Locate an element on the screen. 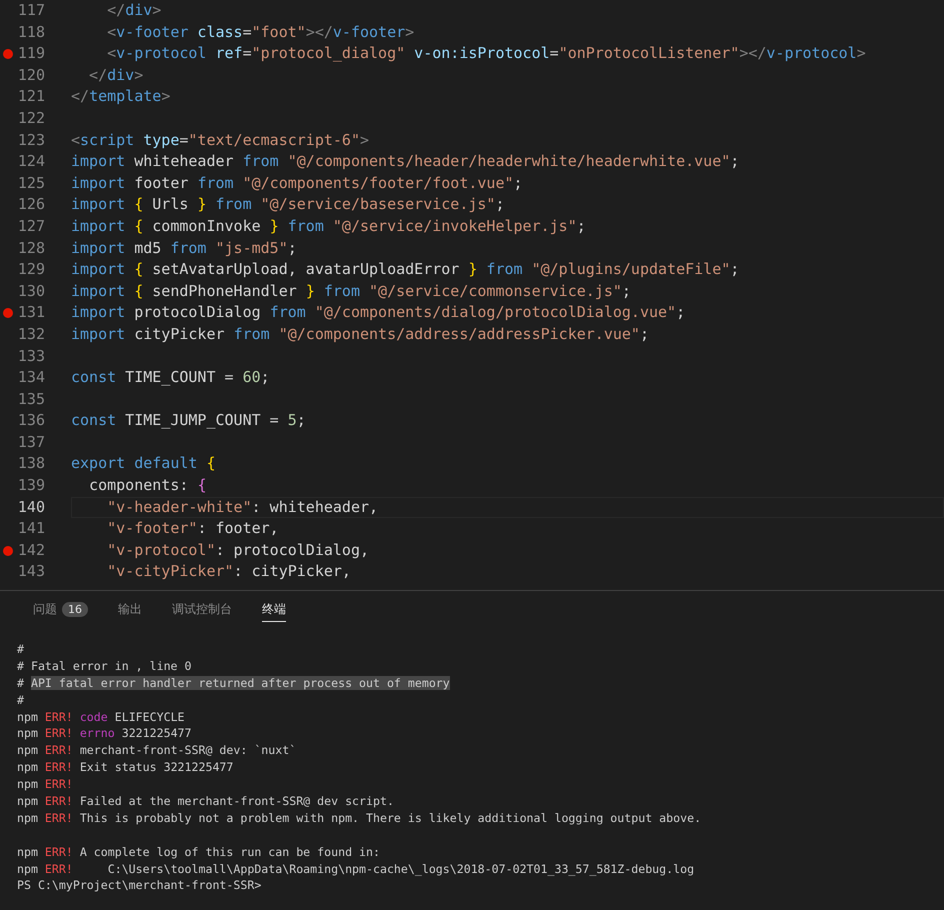 This screenshot has height=910, width=944. line-number: 128 is located at coordinates (31, 248).